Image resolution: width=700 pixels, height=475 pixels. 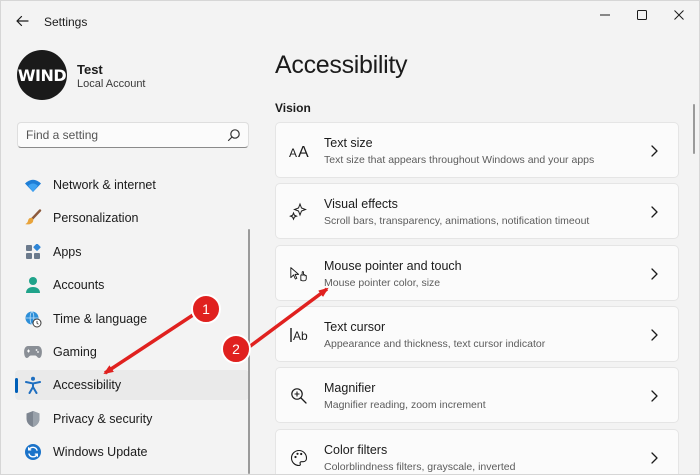 I want to click on avatar-initials: WIND, so click(x=42, y=75).